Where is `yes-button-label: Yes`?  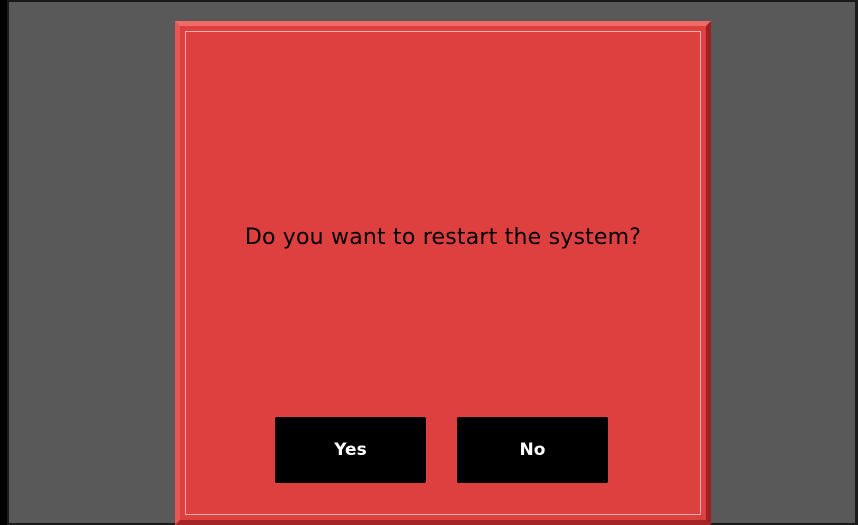 yes-button-label: Yes is located at coordinates (350, 450).